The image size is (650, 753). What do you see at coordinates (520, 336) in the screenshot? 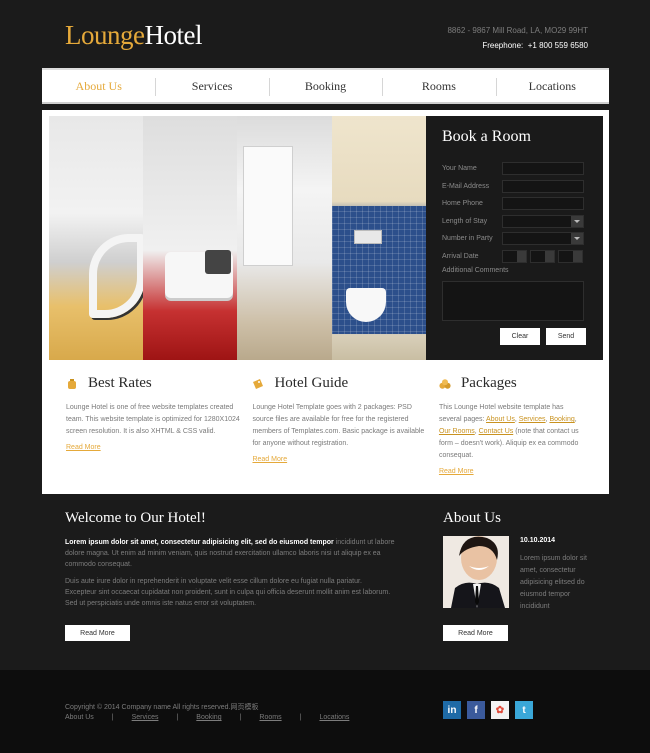
I see `clear-button: Clear` at bounding box center [520, 336].